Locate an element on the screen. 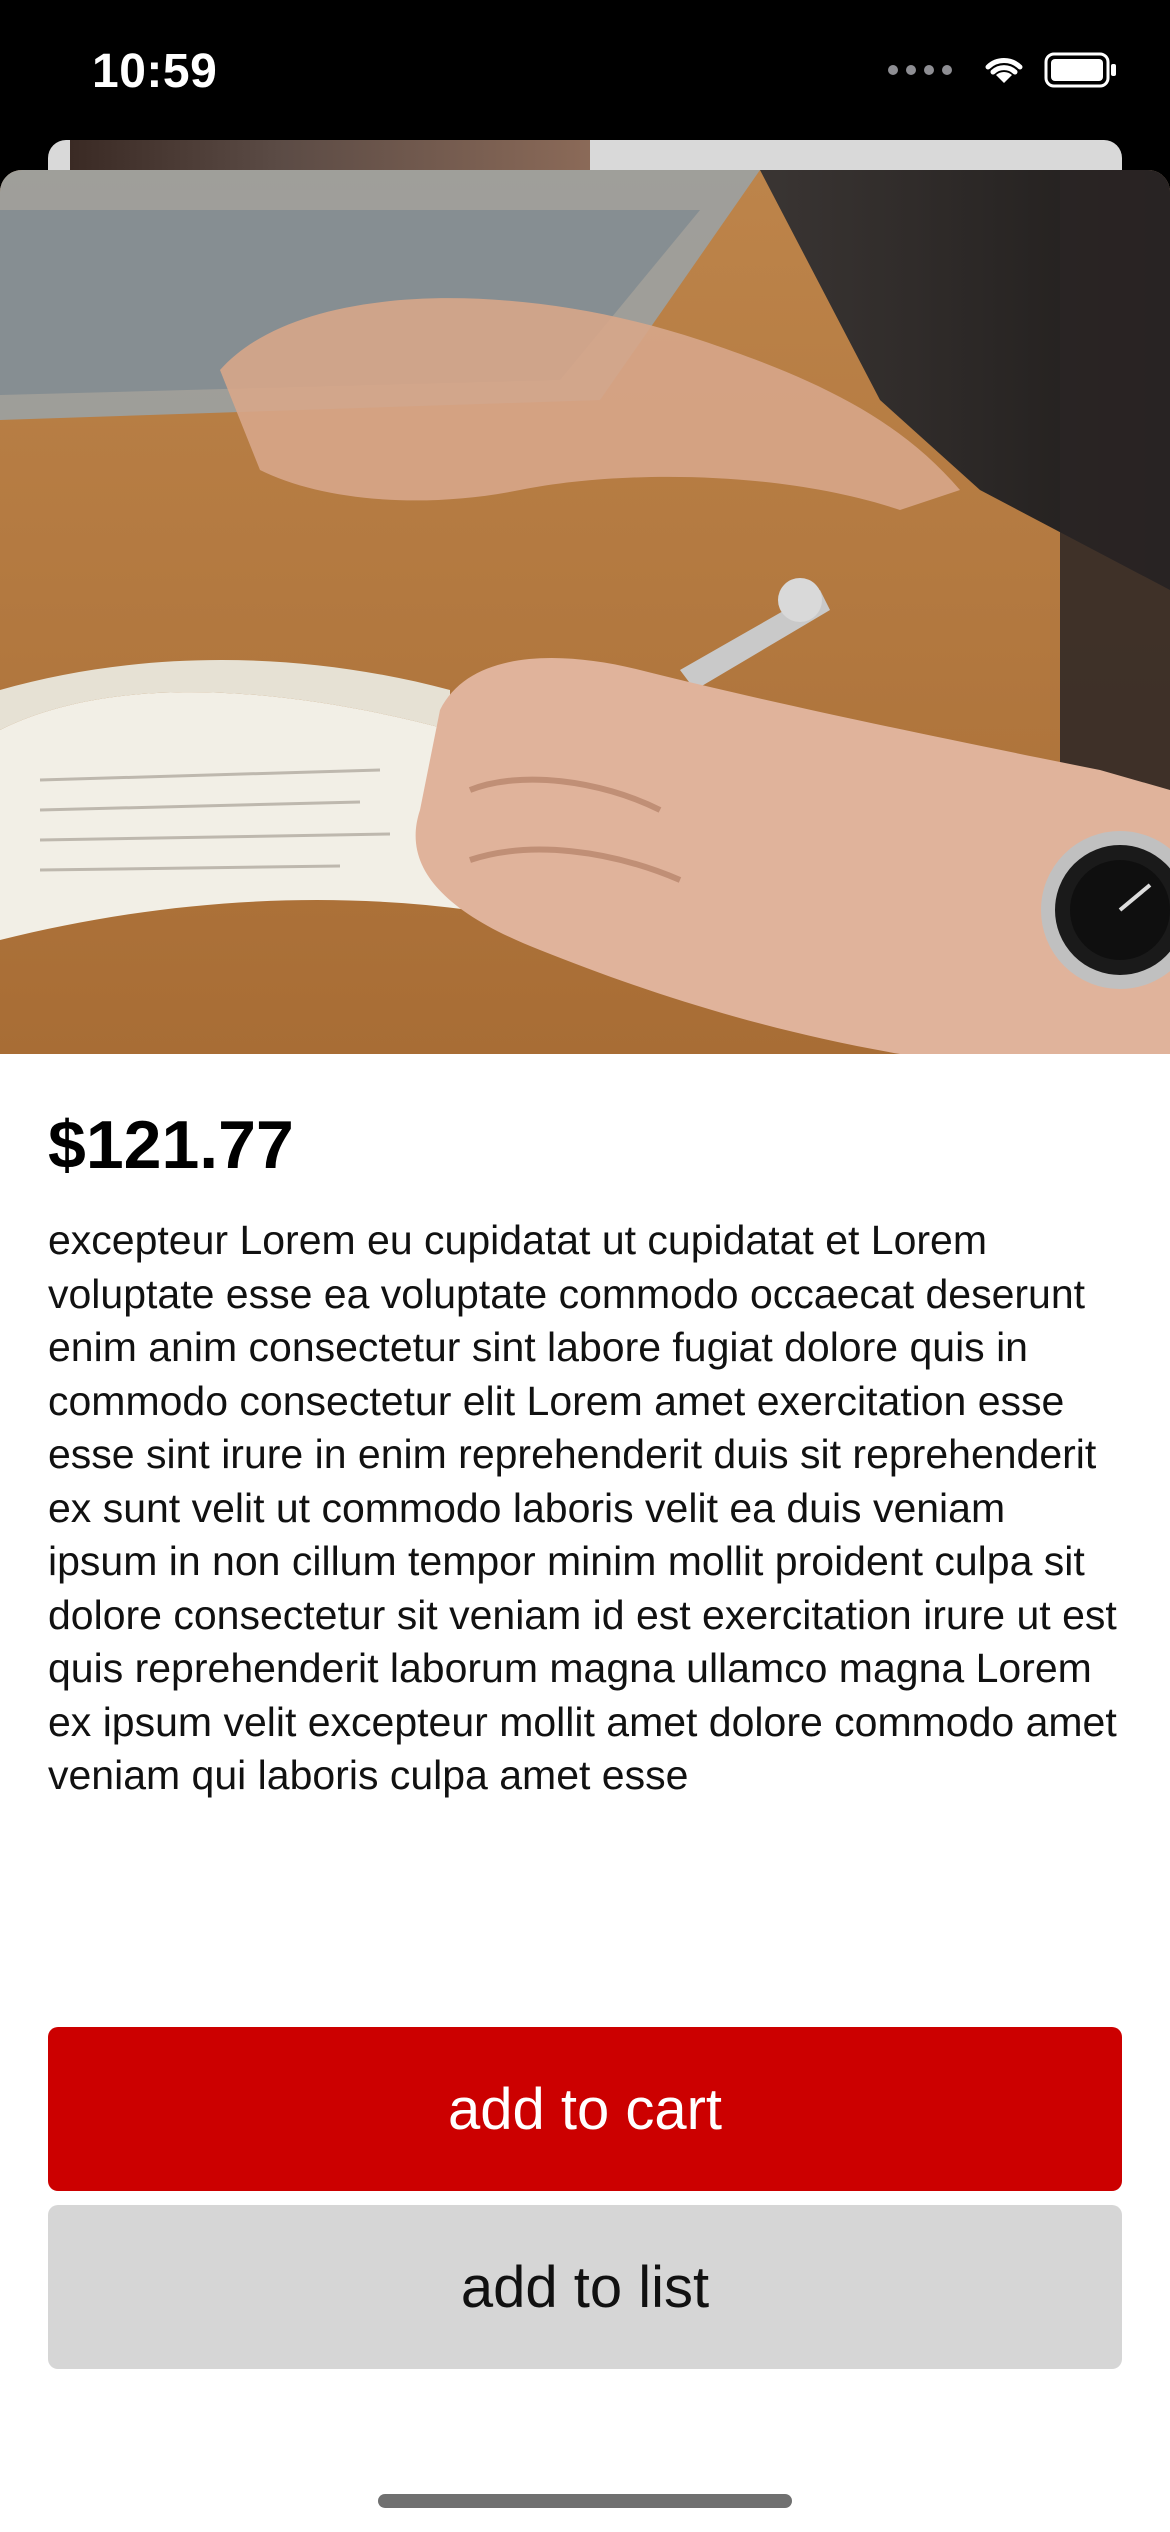  status-icons is located at coordinates (1003, 70).